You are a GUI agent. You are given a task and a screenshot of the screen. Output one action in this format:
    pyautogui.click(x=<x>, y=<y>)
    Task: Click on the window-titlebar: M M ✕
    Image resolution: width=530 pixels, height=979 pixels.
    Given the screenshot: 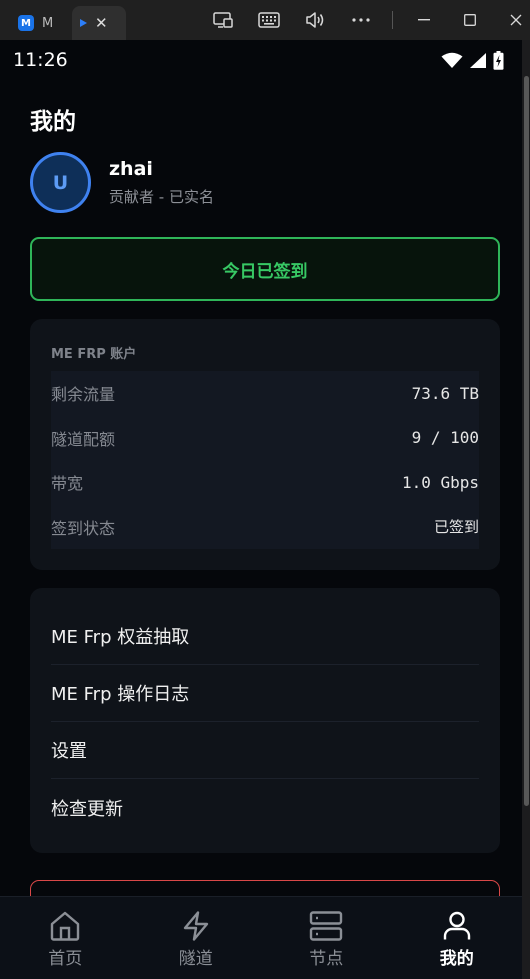 What is the action you would take?
    pyautogui.click(x=265, y=20)
    